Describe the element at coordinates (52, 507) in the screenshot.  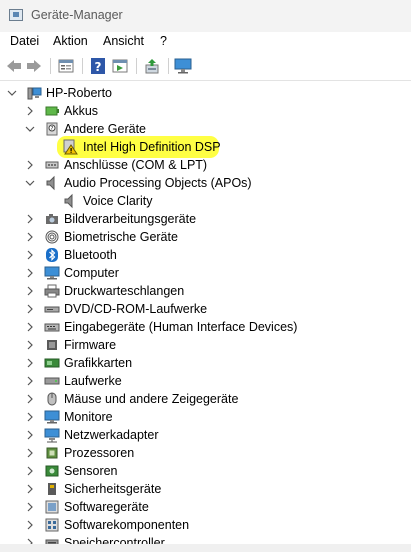
I see `software-device-icon` at that location.